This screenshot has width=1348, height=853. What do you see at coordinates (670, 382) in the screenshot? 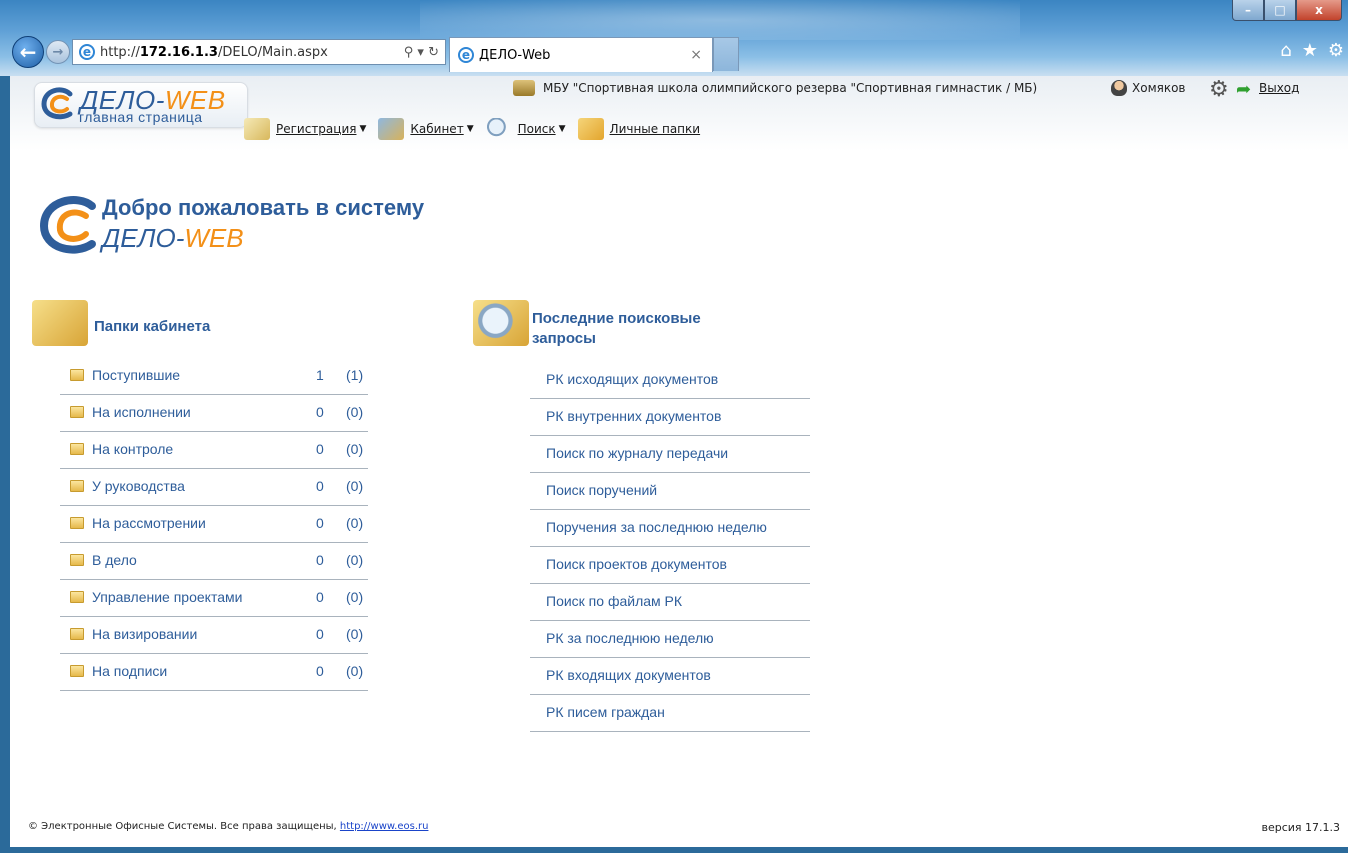
I see `query-row: РК исходящих документов` at bounding box center [670, 382].